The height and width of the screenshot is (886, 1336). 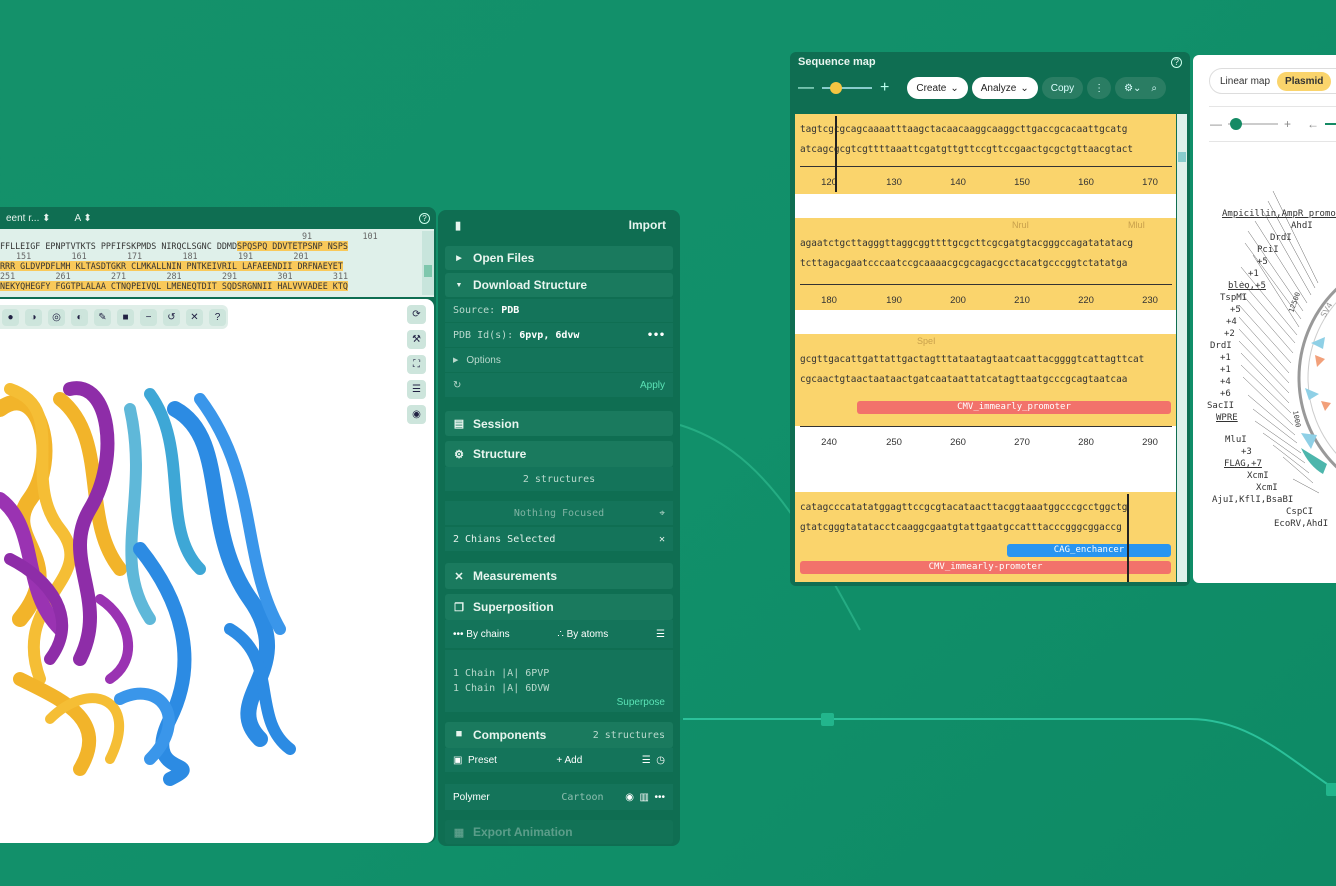 I want to click on feature-cag-enhancer: CAG_enchancer, so click(x=1089, y=550).